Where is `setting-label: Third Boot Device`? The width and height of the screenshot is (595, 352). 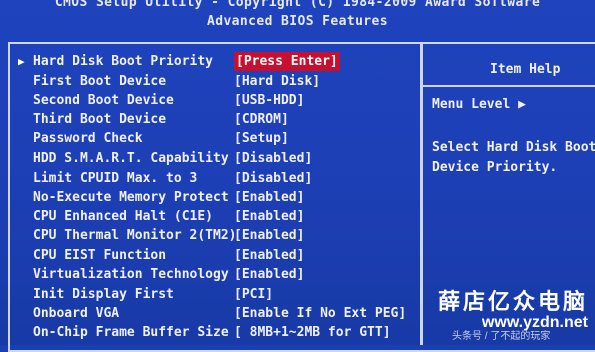
setting-label: Third Boot Device is located at coordinates (100, 119).